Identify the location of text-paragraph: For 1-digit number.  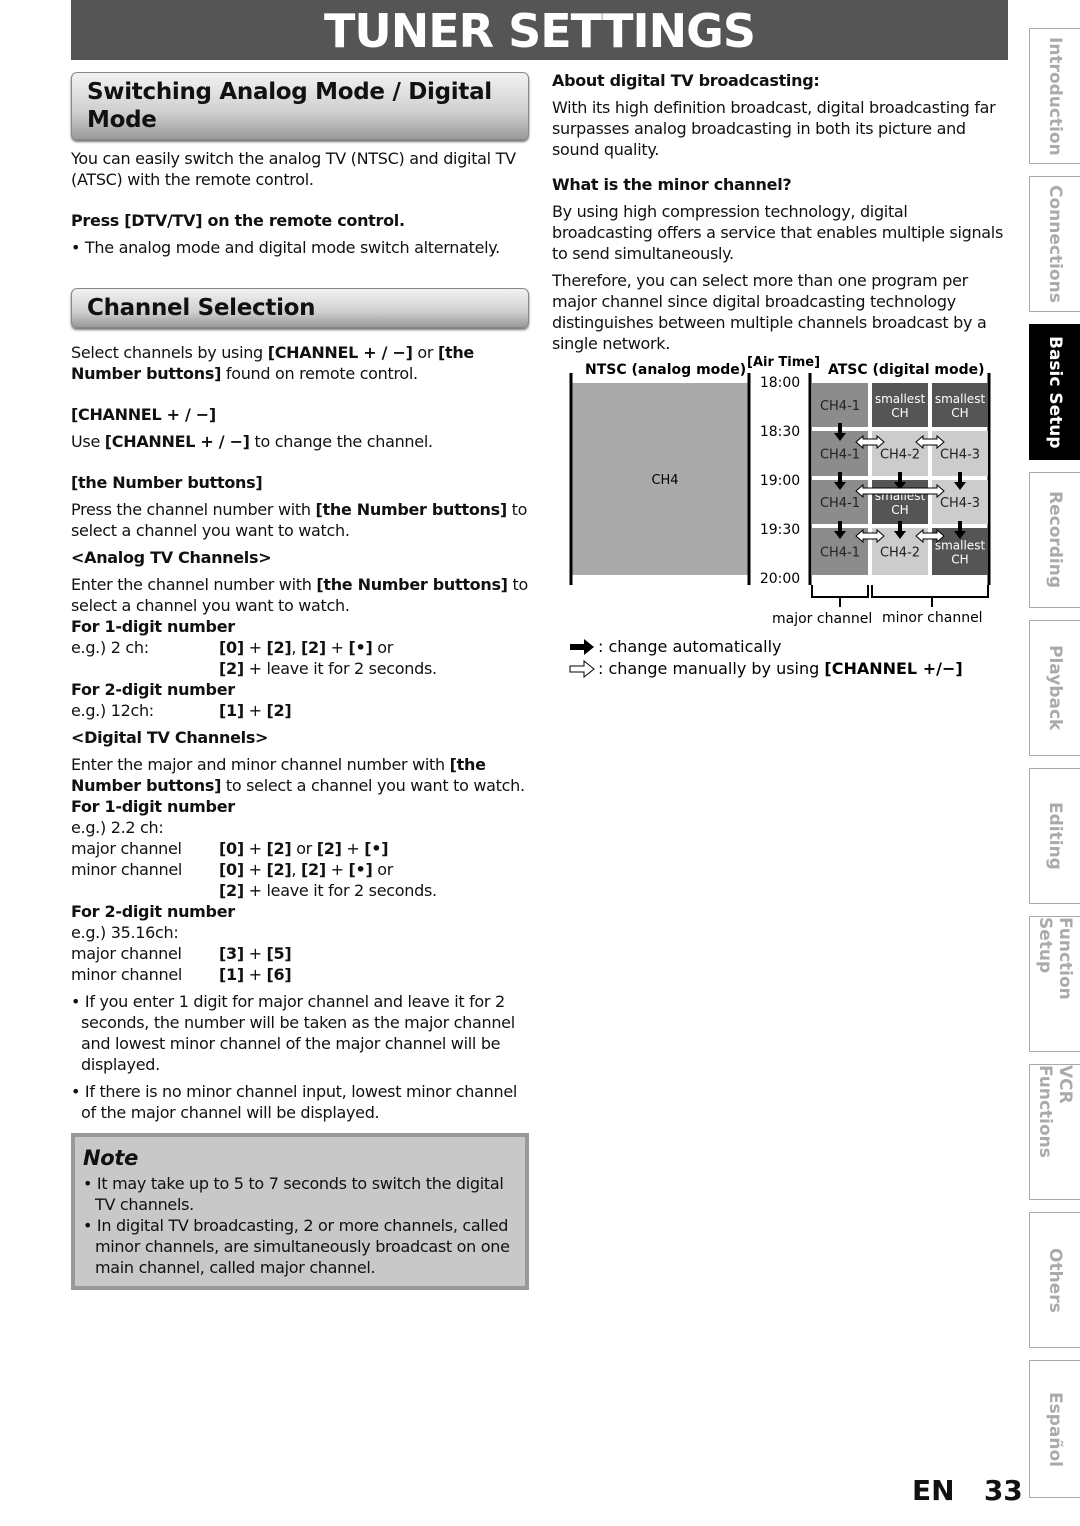
(300, 806).